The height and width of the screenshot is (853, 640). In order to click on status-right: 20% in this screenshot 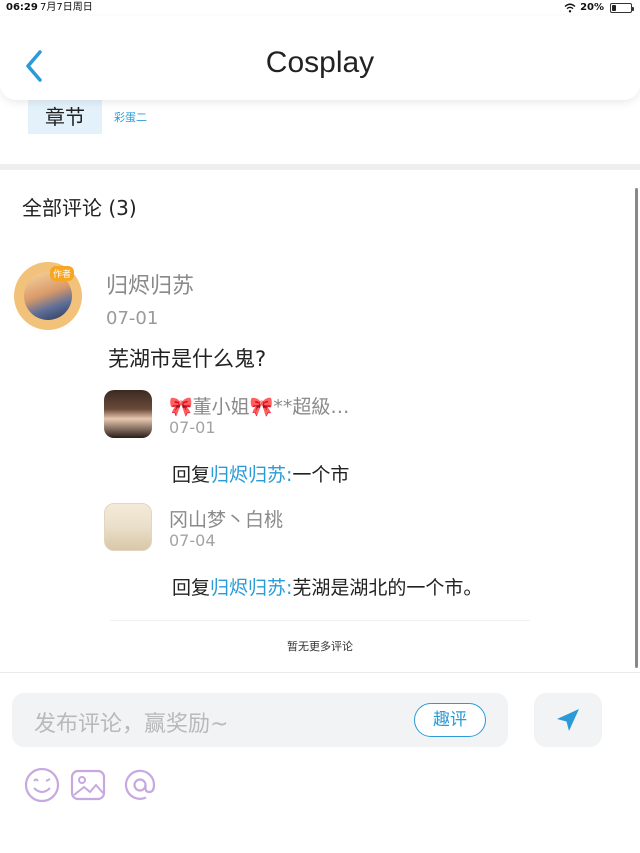, I will do `click(599, 8)`.